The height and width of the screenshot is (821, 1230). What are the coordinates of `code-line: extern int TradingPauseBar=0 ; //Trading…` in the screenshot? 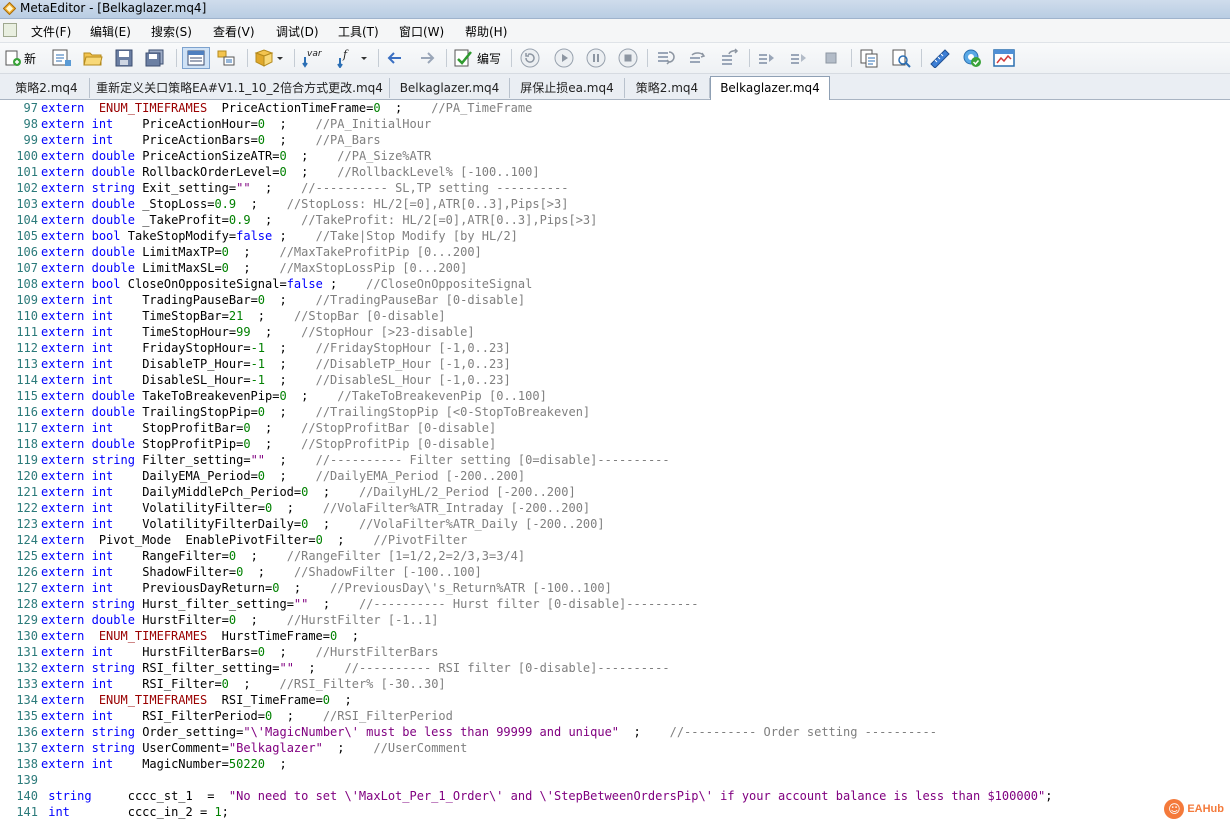 It's located at (283, 300).